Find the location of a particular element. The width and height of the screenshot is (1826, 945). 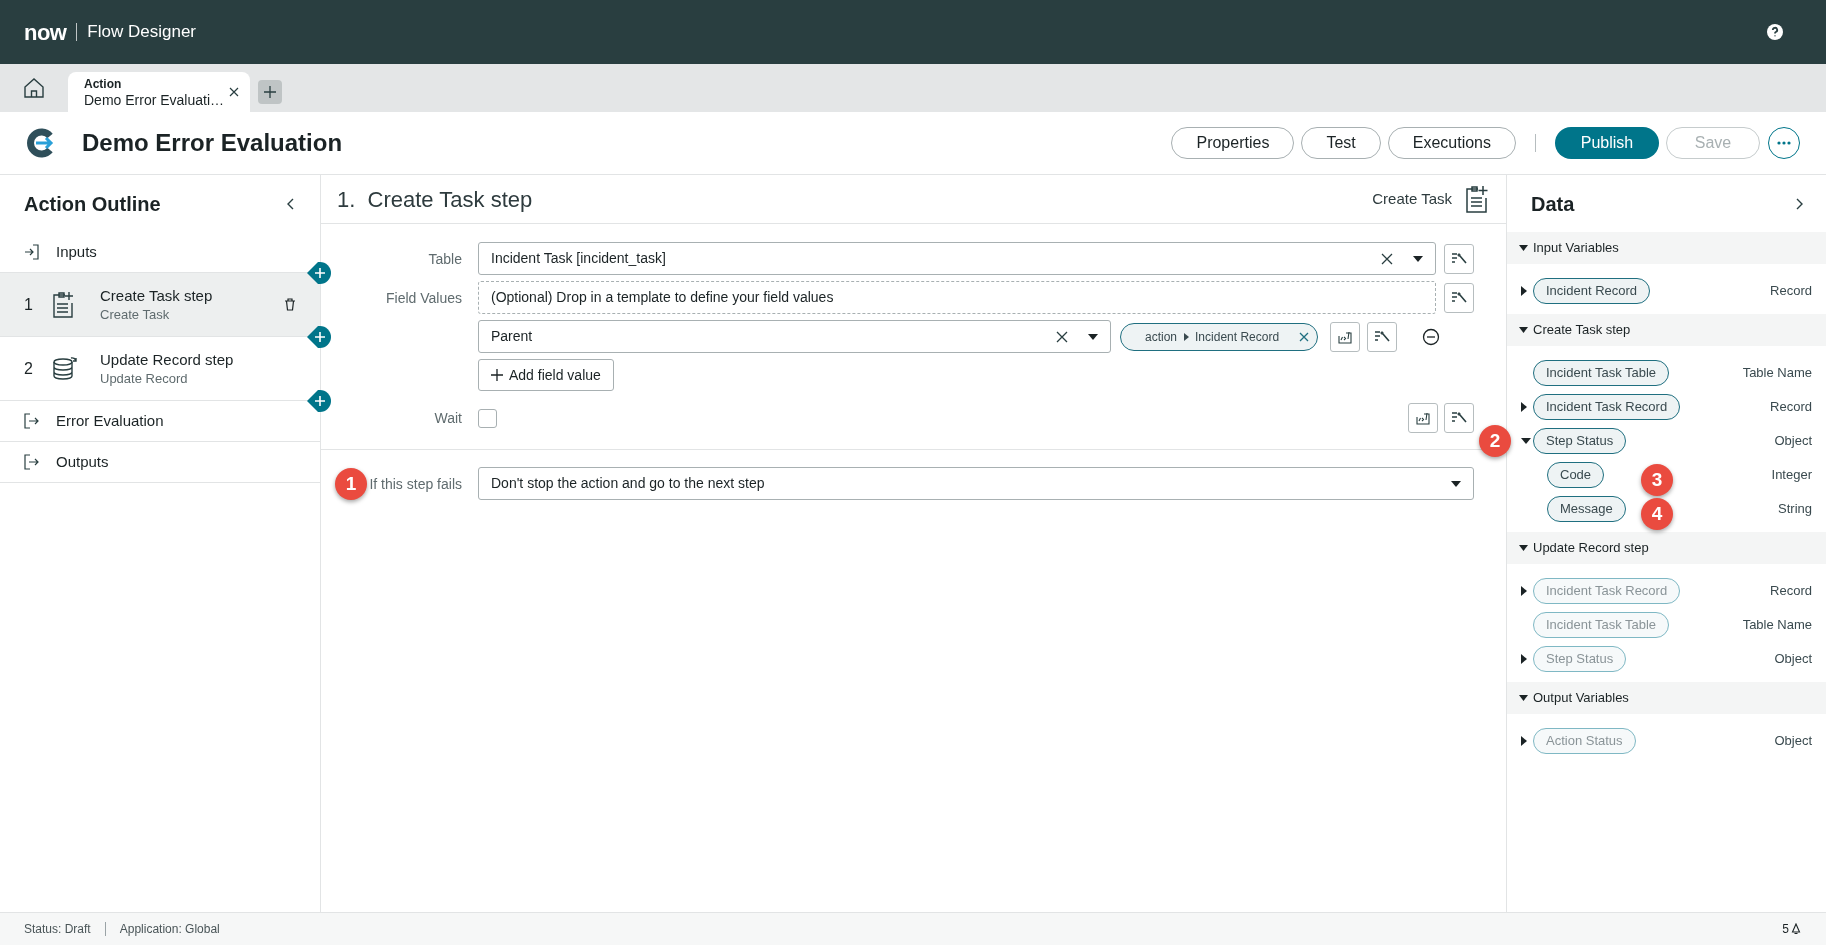

section-header: Output Variables is located at coordinates (1666, 698).